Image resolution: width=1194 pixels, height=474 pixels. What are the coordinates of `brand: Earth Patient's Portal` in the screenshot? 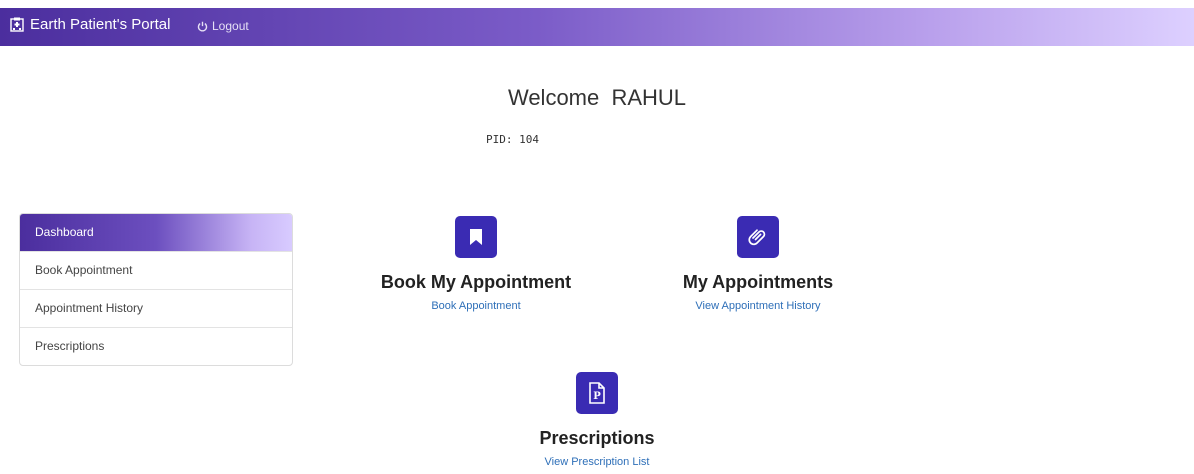 It's located at (90, 24).